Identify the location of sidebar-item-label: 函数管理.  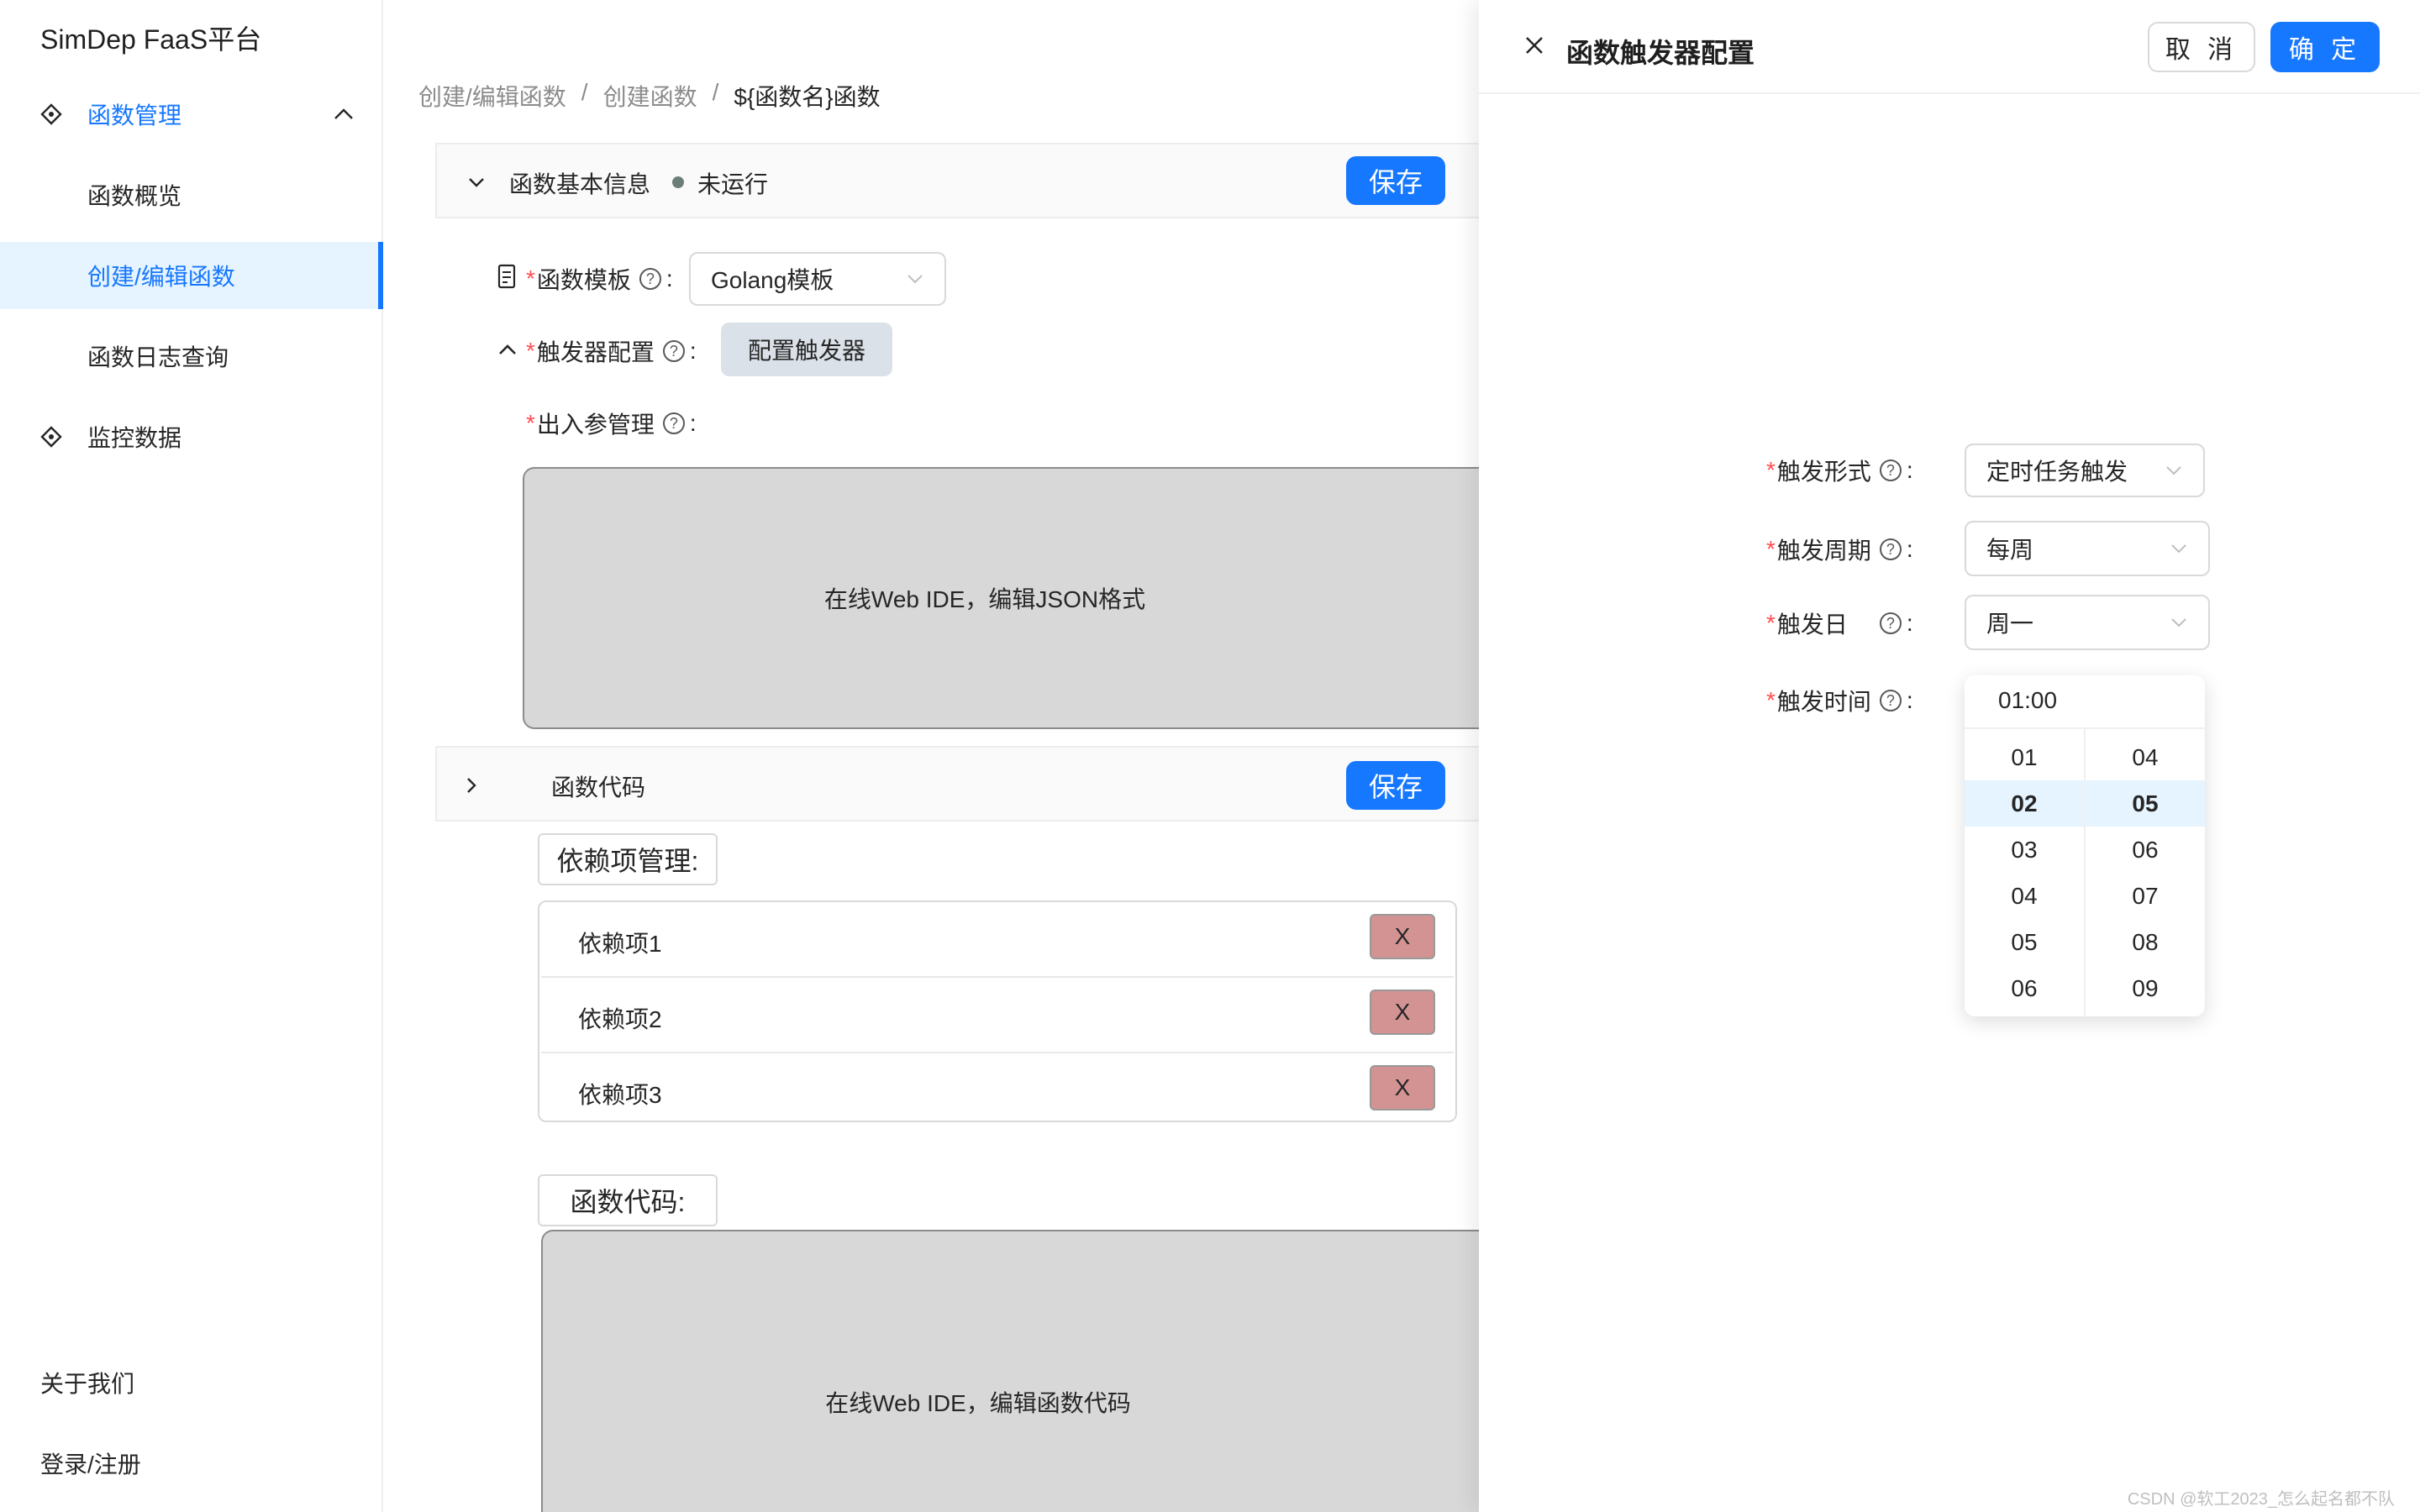
(134, 115).